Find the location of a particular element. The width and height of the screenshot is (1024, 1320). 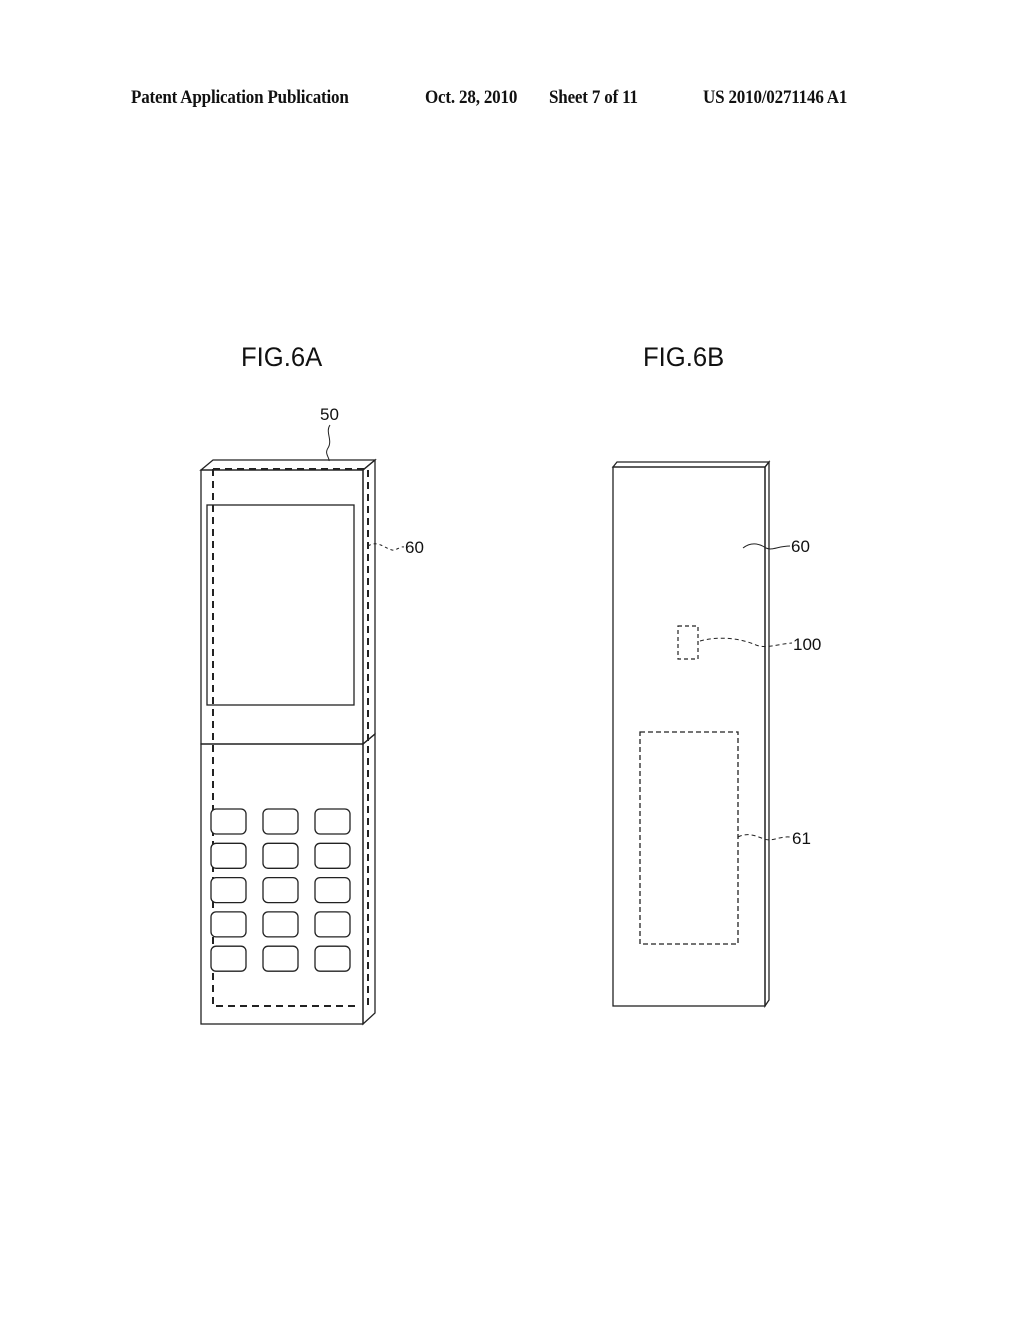

leader-line-60-b is located at coordinates (766, 546).